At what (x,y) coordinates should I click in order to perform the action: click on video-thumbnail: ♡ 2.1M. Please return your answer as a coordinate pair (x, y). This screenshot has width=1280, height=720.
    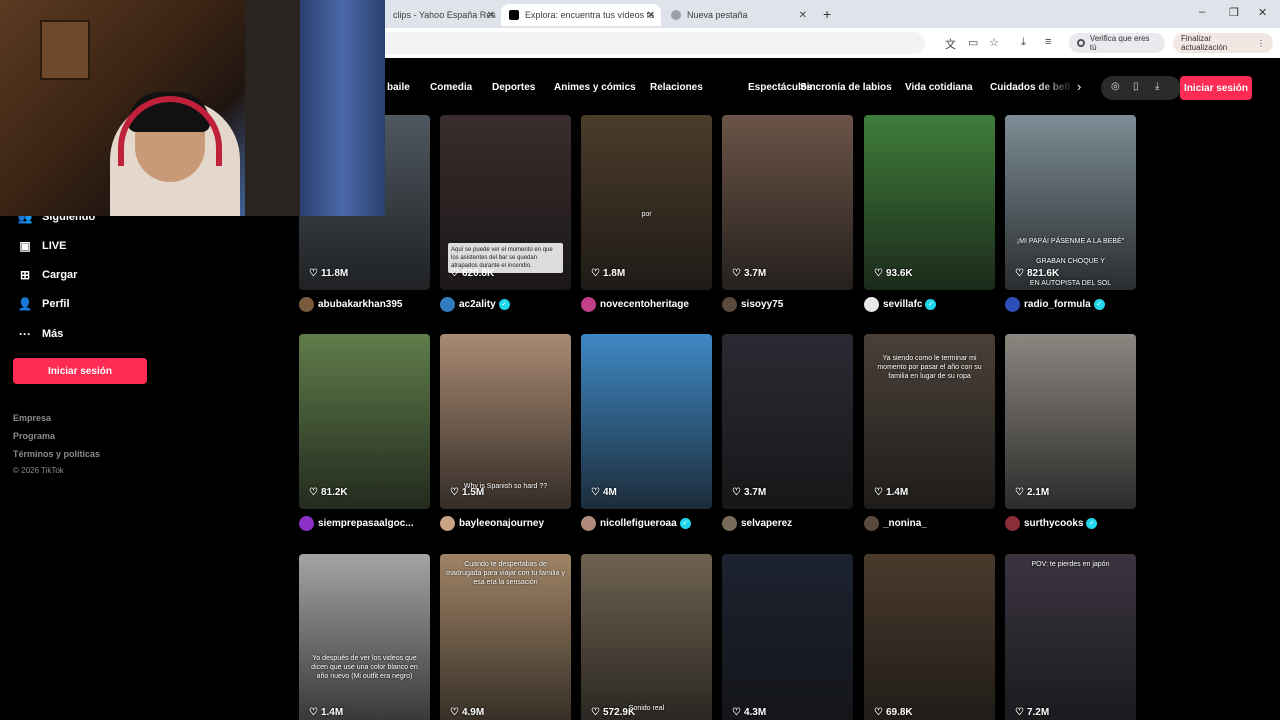
    Looking at the image, I should click on (1070, 421).